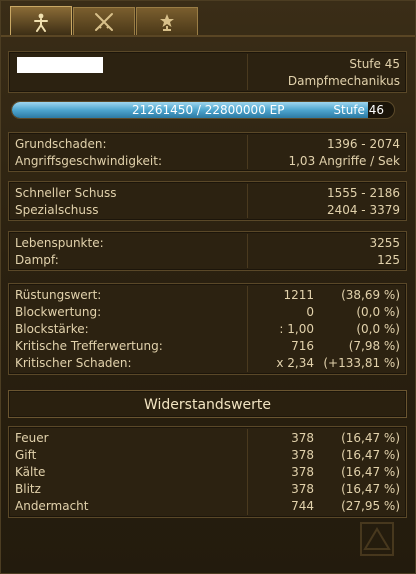 This screenshot has width=416, height=574. Describe the element at coordinates (384, 243) in the screenshot. I see `stat-value: 3255` at that location.